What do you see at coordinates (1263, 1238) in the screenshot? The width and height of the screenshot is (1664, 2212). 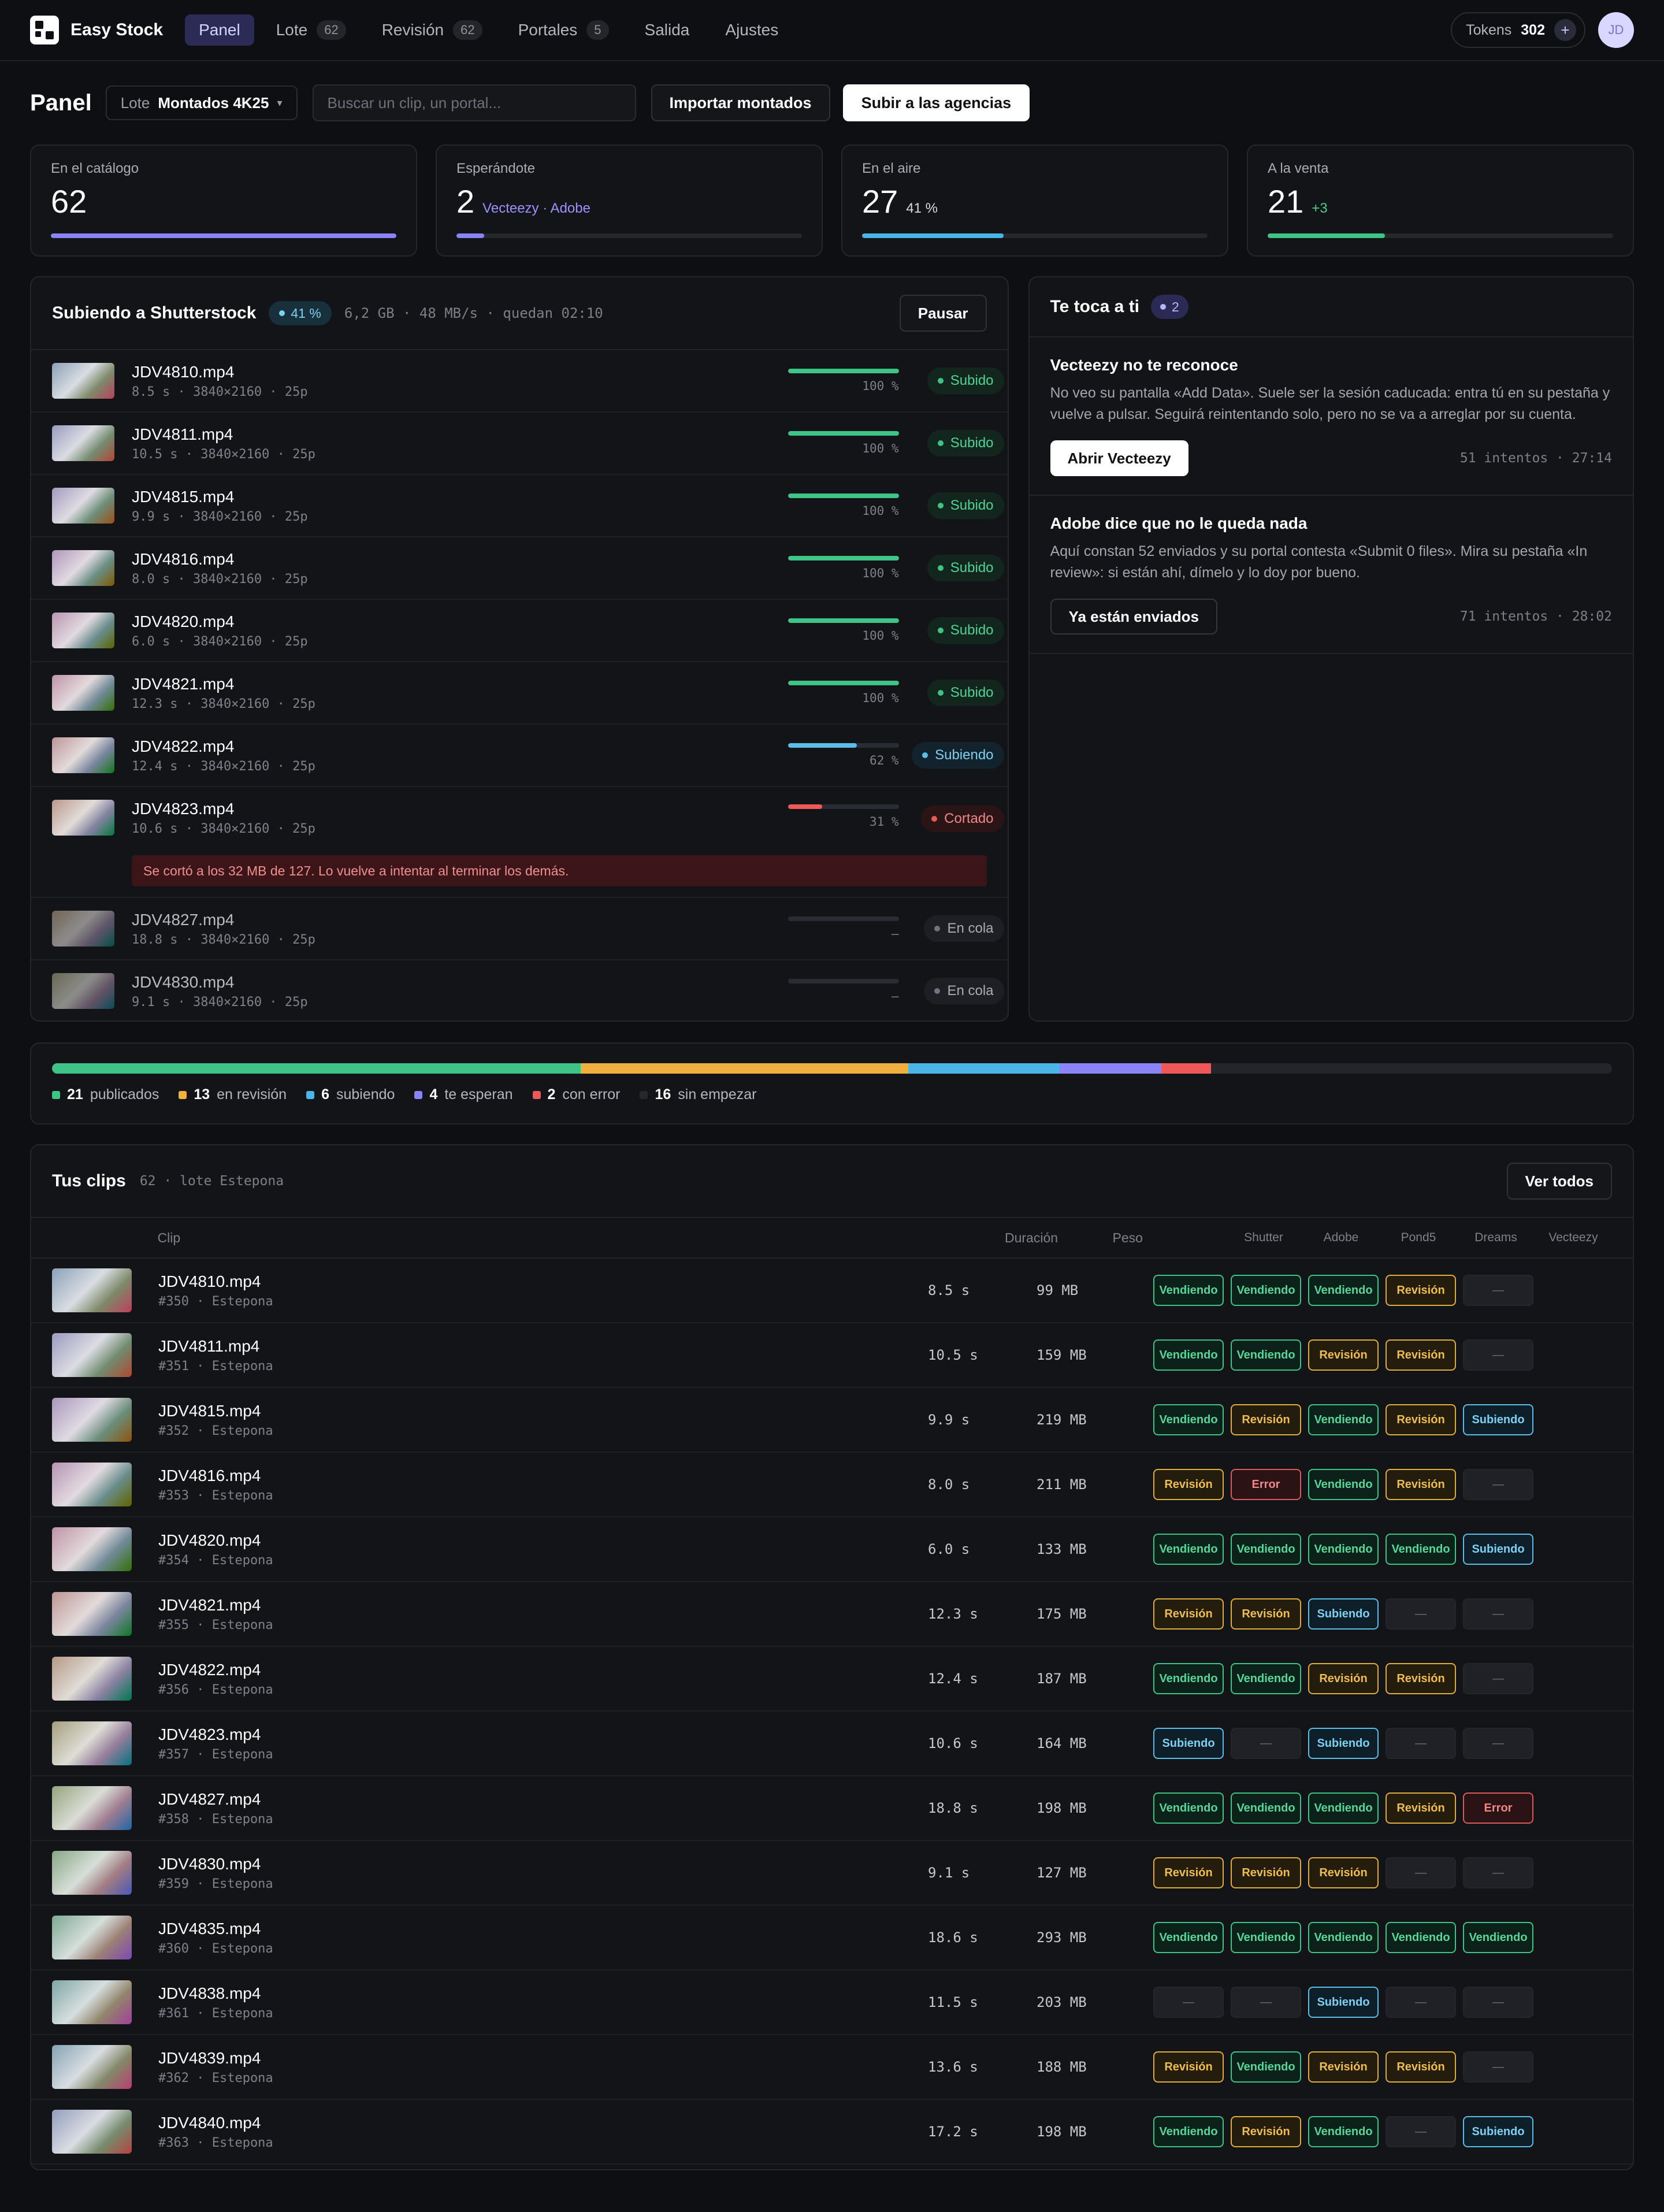 I see `column-header-portal: Shutter` at bounding box center [1263, 1238].